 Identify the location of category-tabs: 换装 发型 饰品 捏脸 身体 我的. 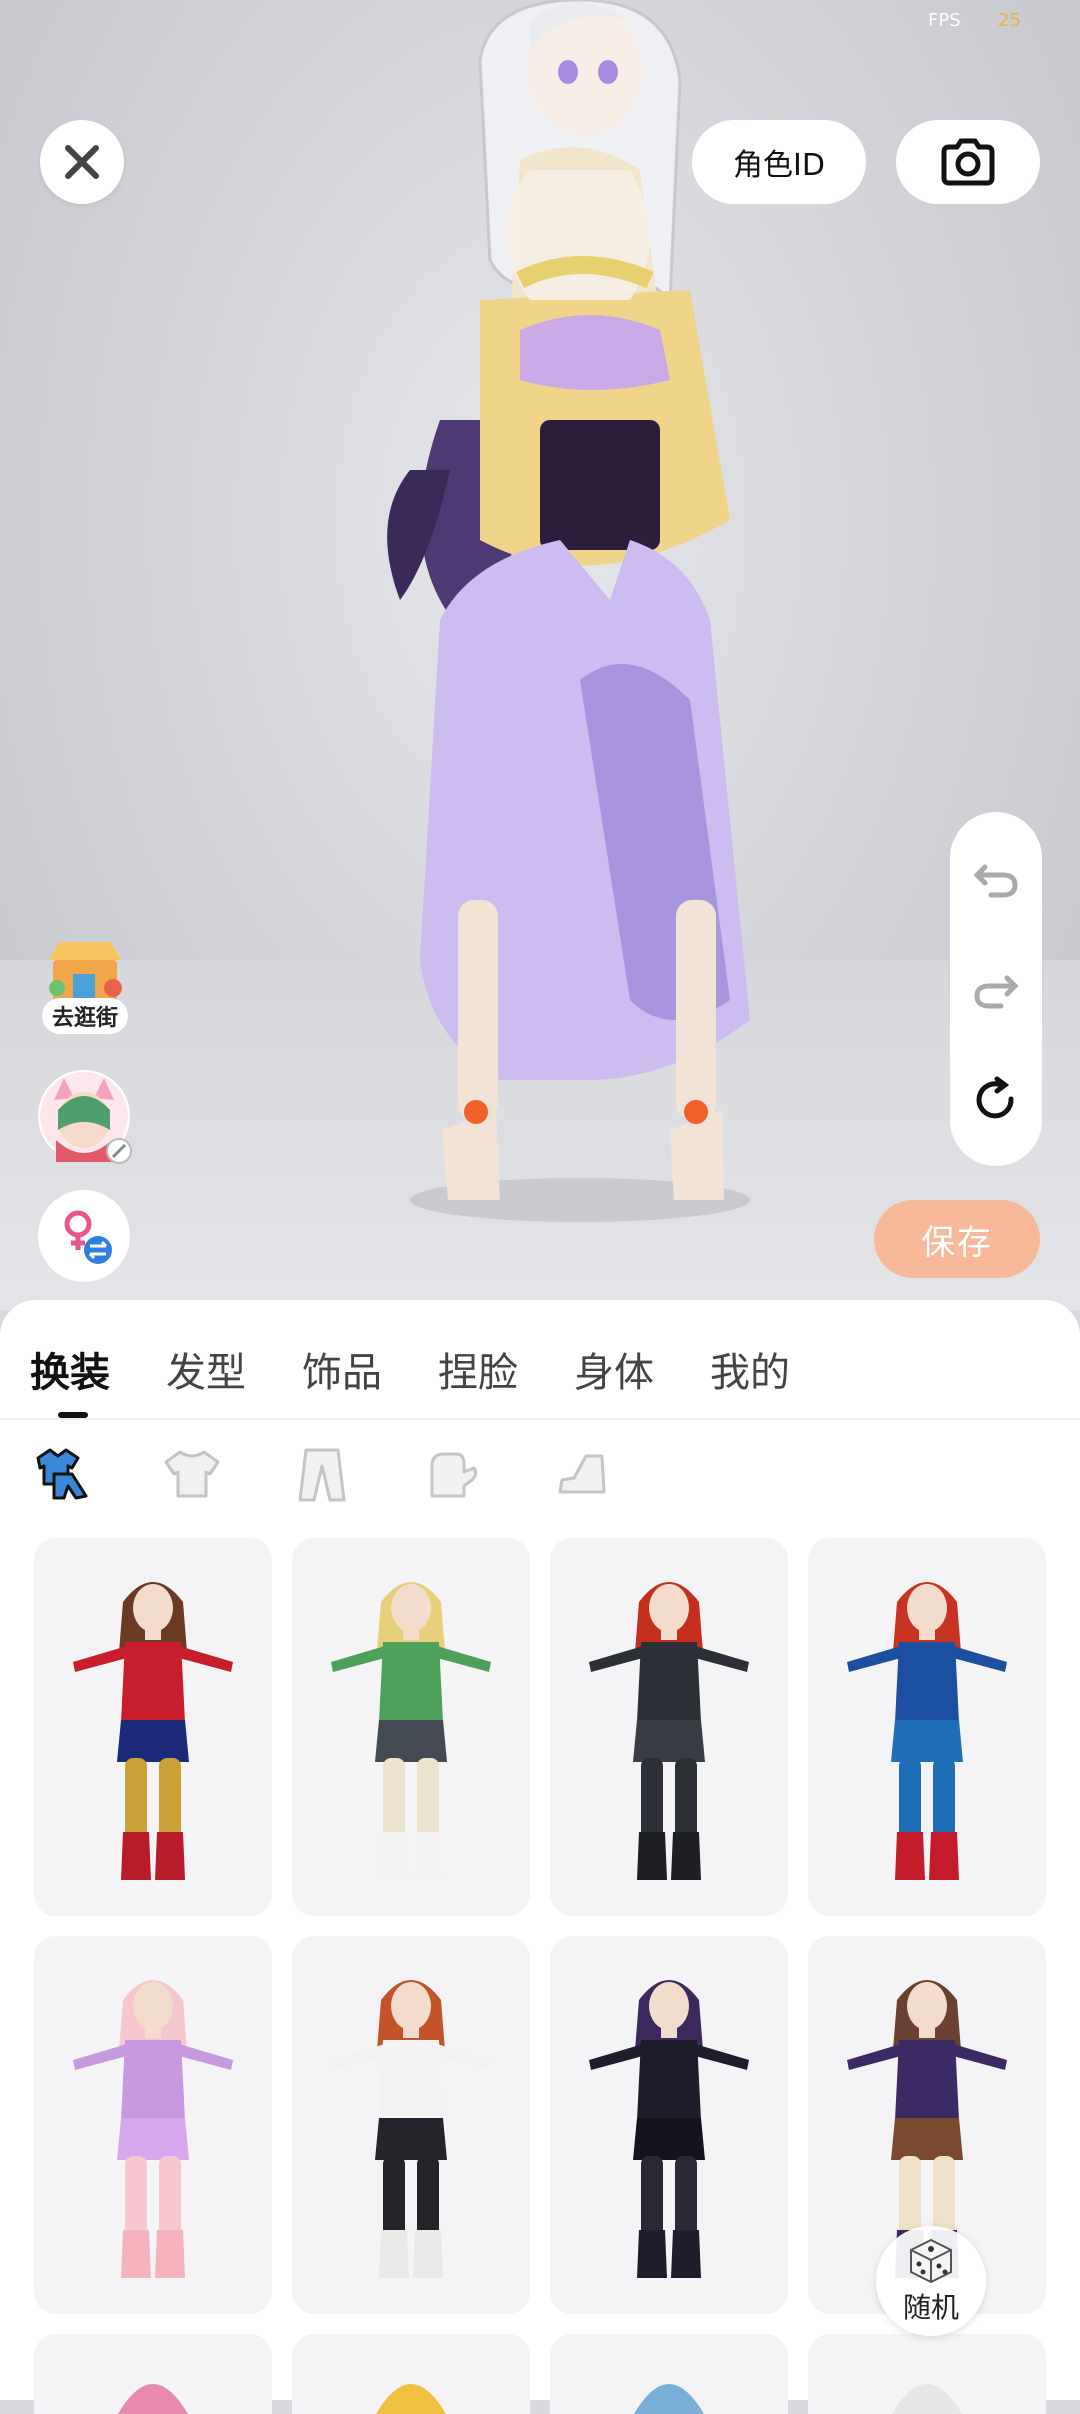
(438, 1369).